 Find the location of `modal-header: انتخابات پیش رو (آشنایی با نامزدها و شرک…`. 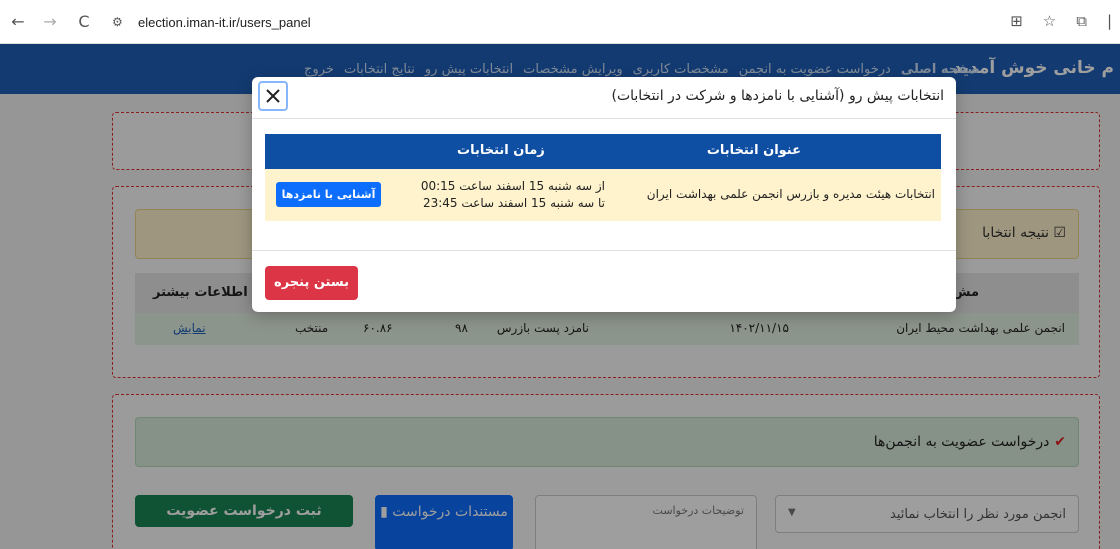

modal-header: انتخابات پیش رو (آشنایی با نامزدها و شرک… is located at coordinates (604, 98).